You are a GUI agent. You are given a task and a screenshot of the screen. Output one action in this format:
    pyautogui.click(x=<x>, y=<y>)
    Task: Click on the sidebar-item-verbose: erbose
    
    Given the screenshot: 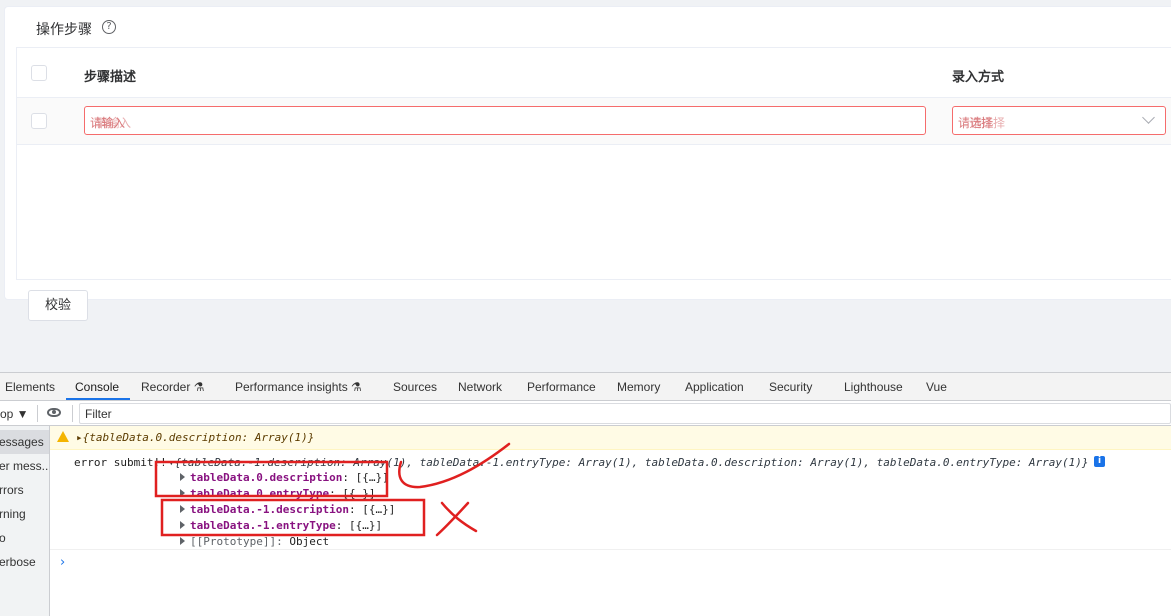 What is the action you would take?
    pyautogui.click(x=18, y=562)
    